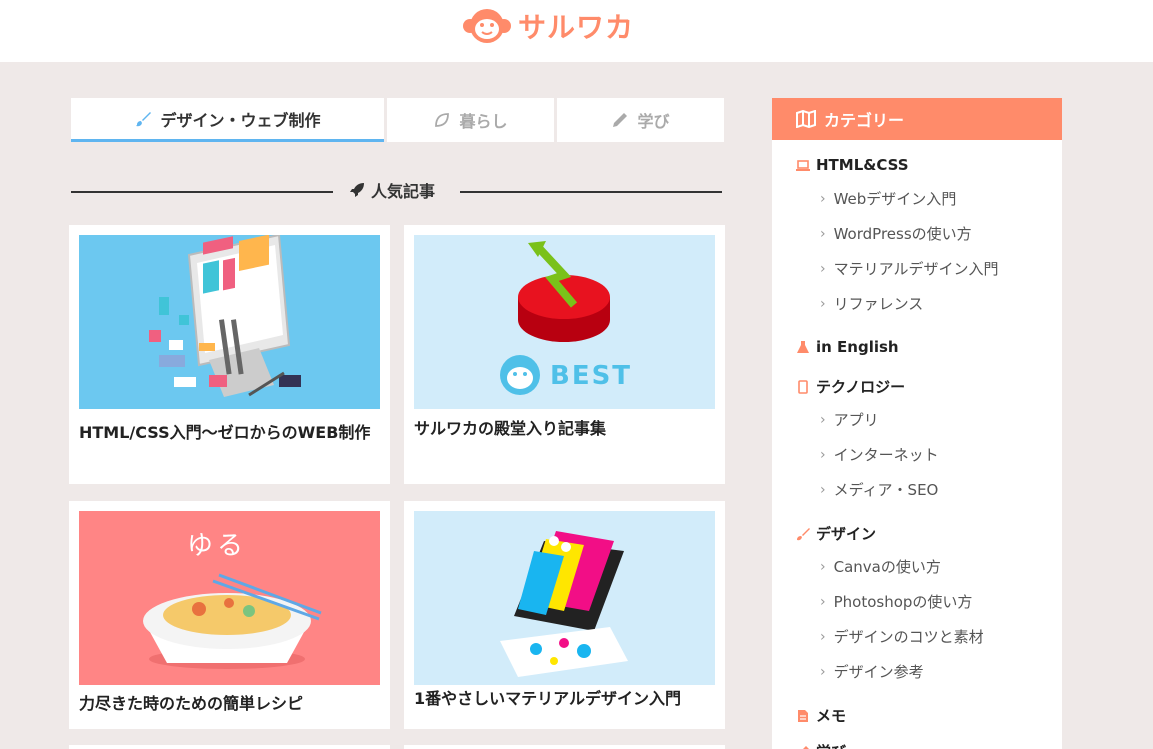  I want to click on article-title: 力尽きた時のための簡単レシピ, so click(229, 704).